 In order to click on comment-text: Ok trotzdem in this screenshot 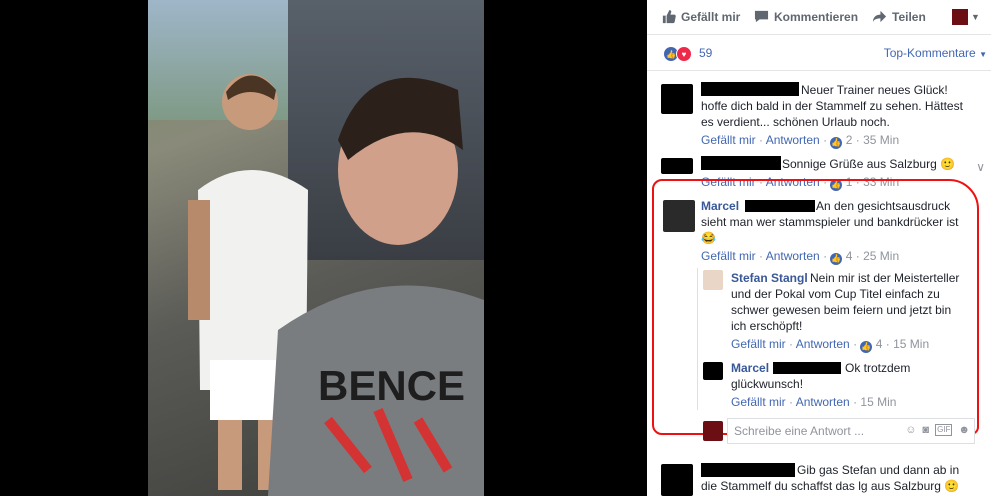, I will do `click(878, 368)`.